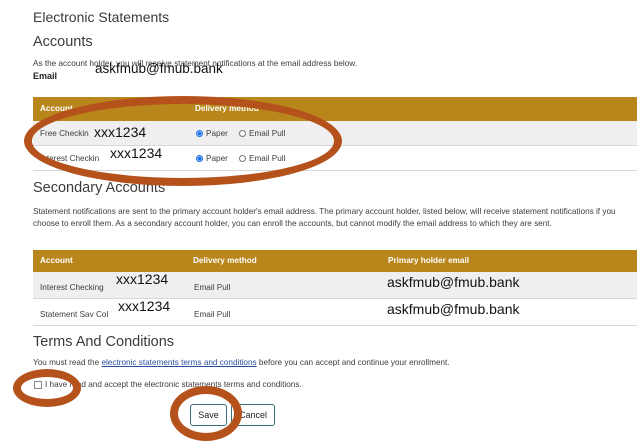 The width and height of the screenshot is (637, 441). What do you see at coordinates (101, 17) in the screenshot?
I see `page-title: Electronic Statements` at bounding box center [101, 17].